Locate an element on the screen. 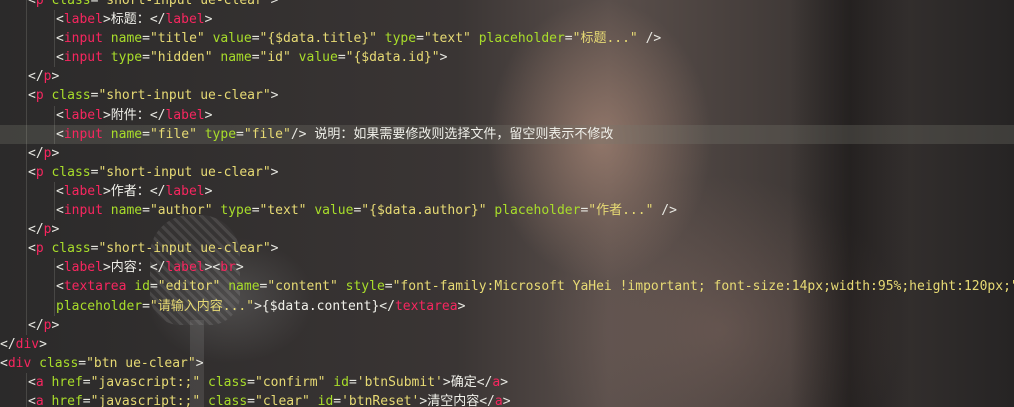 The image size is (1014, 407). code-line-content: </div> is located at coordinates (23, 344).